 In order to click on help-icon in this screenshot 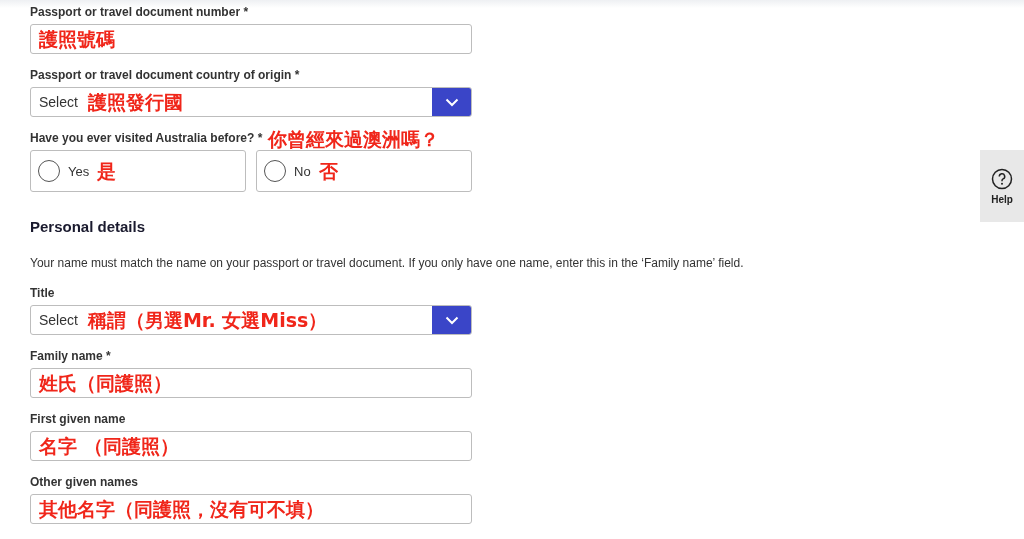, I will do `click(1002, 178)`.